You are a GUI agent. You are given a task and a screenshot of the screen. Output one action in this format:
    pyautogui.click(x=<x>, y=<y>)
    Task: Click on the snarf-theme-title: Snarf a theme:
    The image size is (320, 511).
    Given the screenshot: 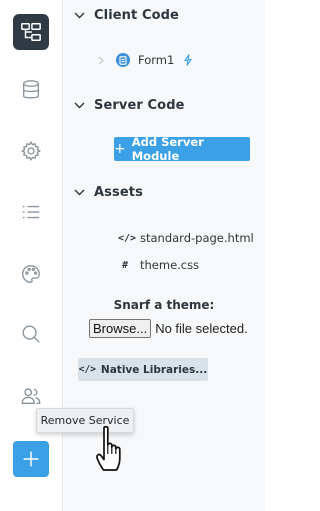 What is the action you would take?
    pyautogui.click(x=164, y=305)
    